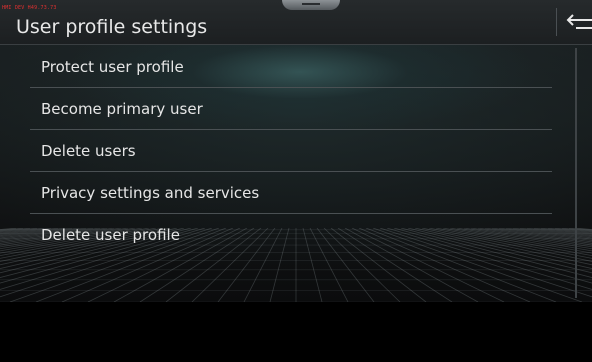  I want to click on menu-item-delete-user-profile: Delete user profile, so click(291, 235).